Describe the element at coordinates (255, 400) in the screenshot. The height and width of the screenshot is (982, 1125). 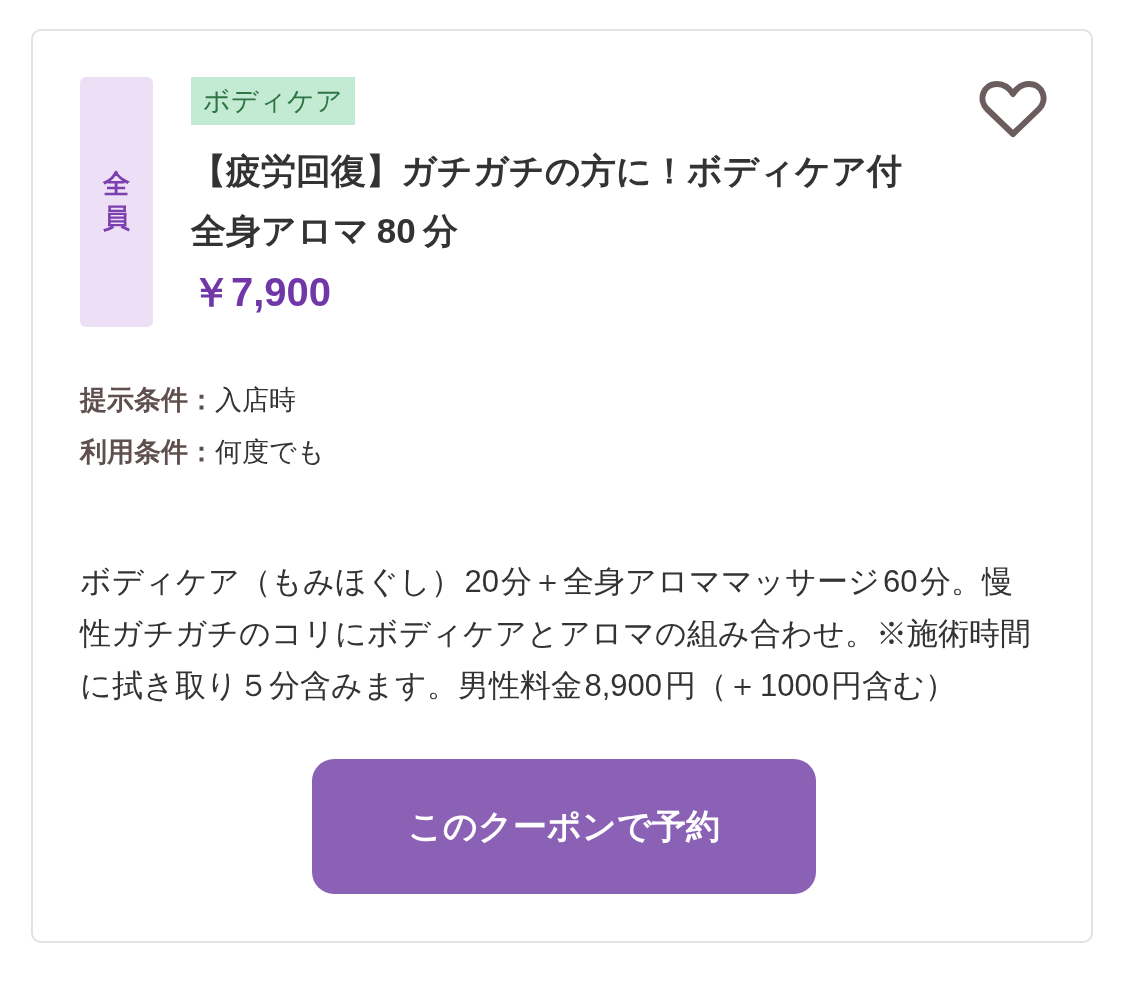
I see `condition-value: 入店時` at that location.